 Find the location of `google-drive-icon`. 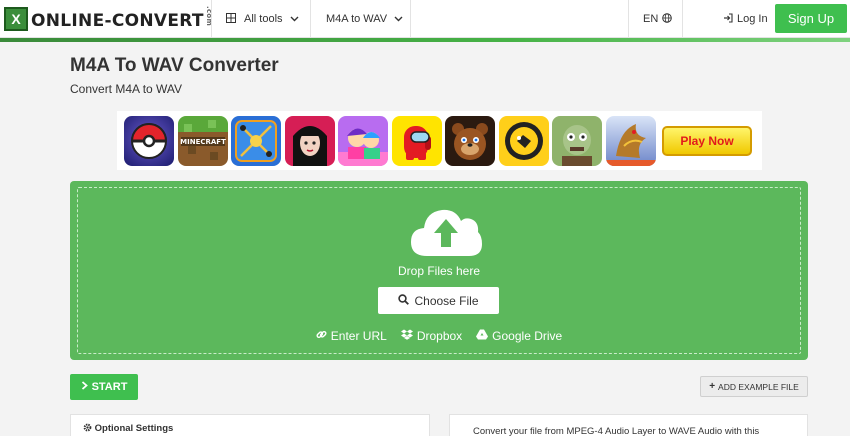

google-drive-icon is located at coordinates (482, 336).